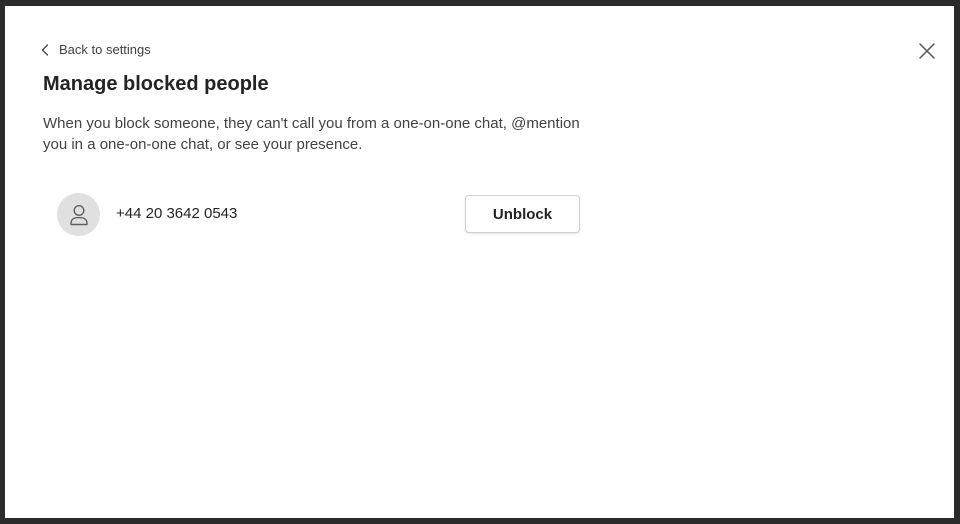  What do you see at coordinates (522, 214) in the screenshot?
I see `unblock-button: Unblock` at bounding box center [522, 214].